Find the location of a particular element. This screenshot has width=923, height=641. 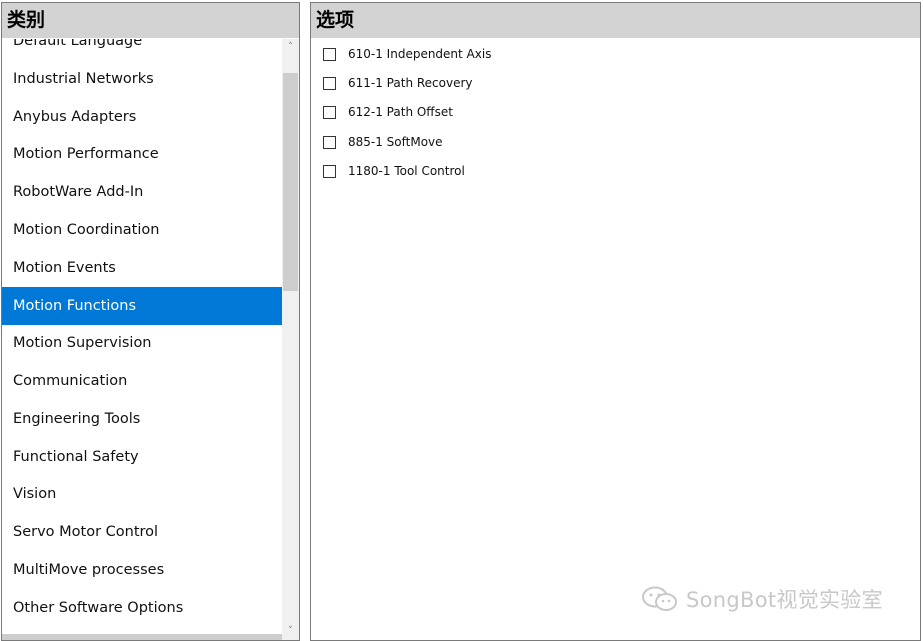

option-label: 611-1 Path Recovery is located at coordinates (410, 83).